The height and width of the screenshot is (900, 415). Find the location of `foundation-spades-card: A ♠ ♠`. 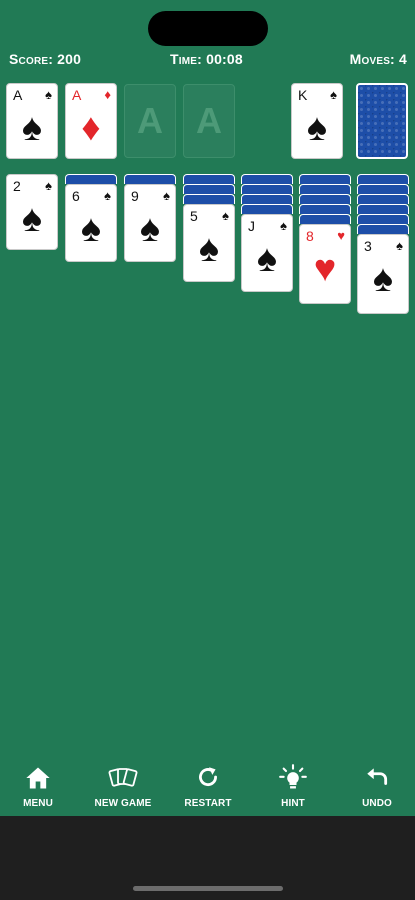

foundation-spades-card: A ♠ ♠ is located at coordinates (32, 121).